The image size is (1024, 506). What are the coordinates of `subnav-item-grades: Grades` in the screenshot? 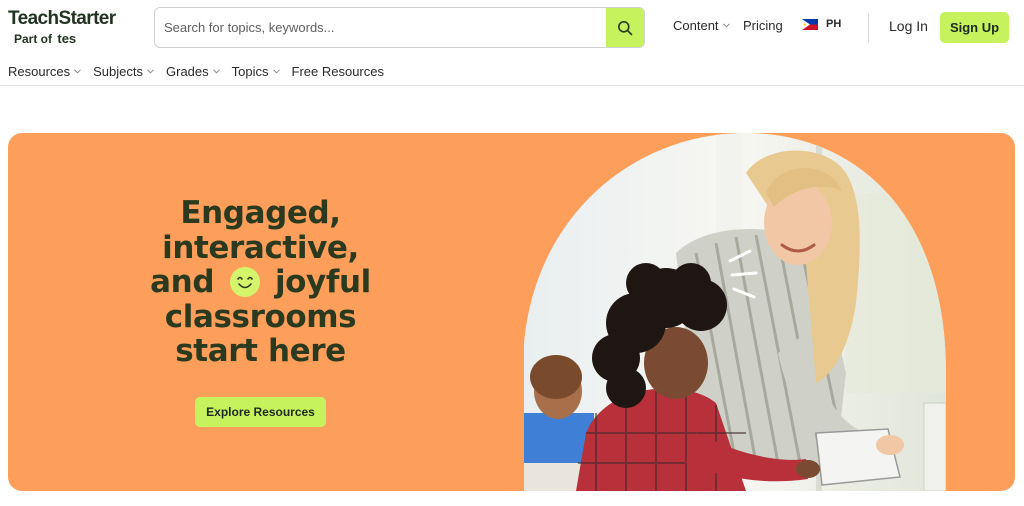 It's located at (193, 71).